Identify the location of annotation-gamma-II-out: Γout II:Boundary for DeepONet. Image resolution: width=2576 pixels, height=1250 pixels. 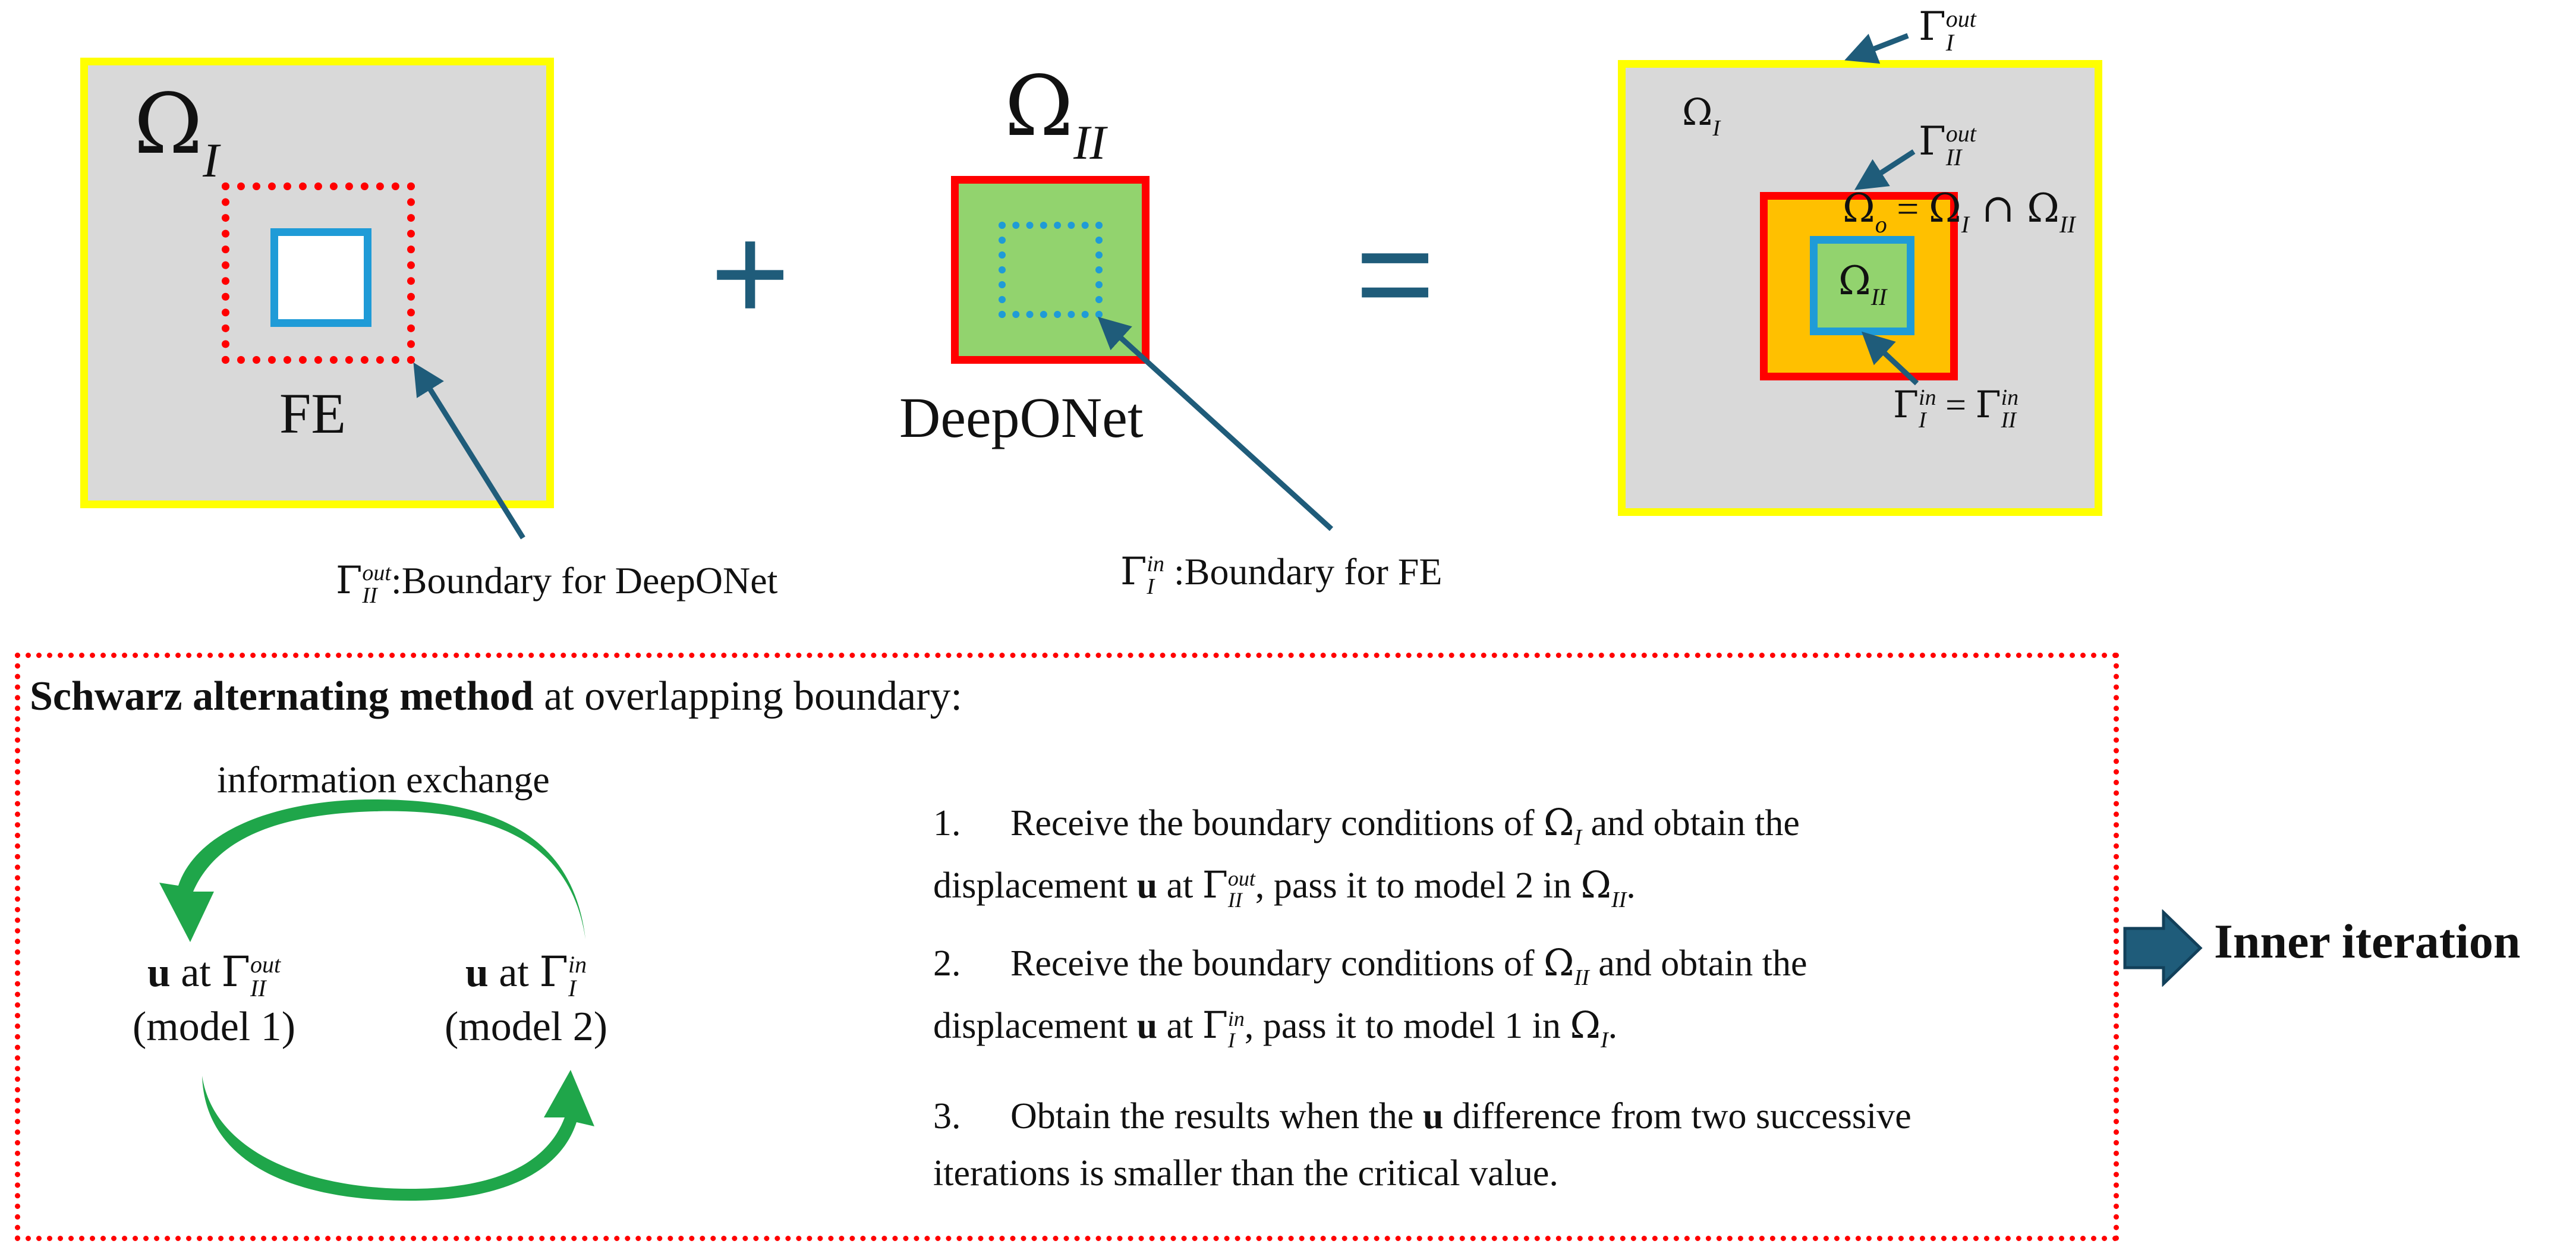
(557, 584).